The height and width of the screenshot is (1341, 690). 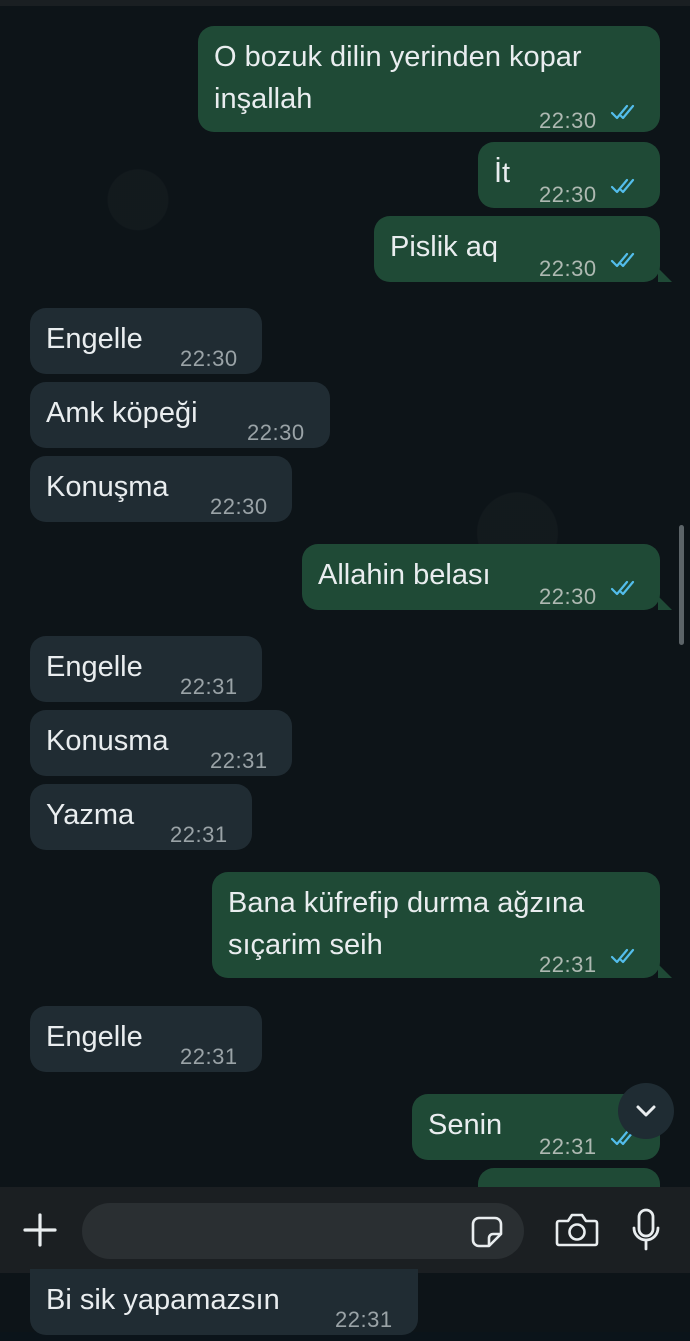 What do you see at coordinates (398, 57) in the screenshot?
I see `message-text: O bozuk dilin yerinden kopar` at bounding box center [398, 57].